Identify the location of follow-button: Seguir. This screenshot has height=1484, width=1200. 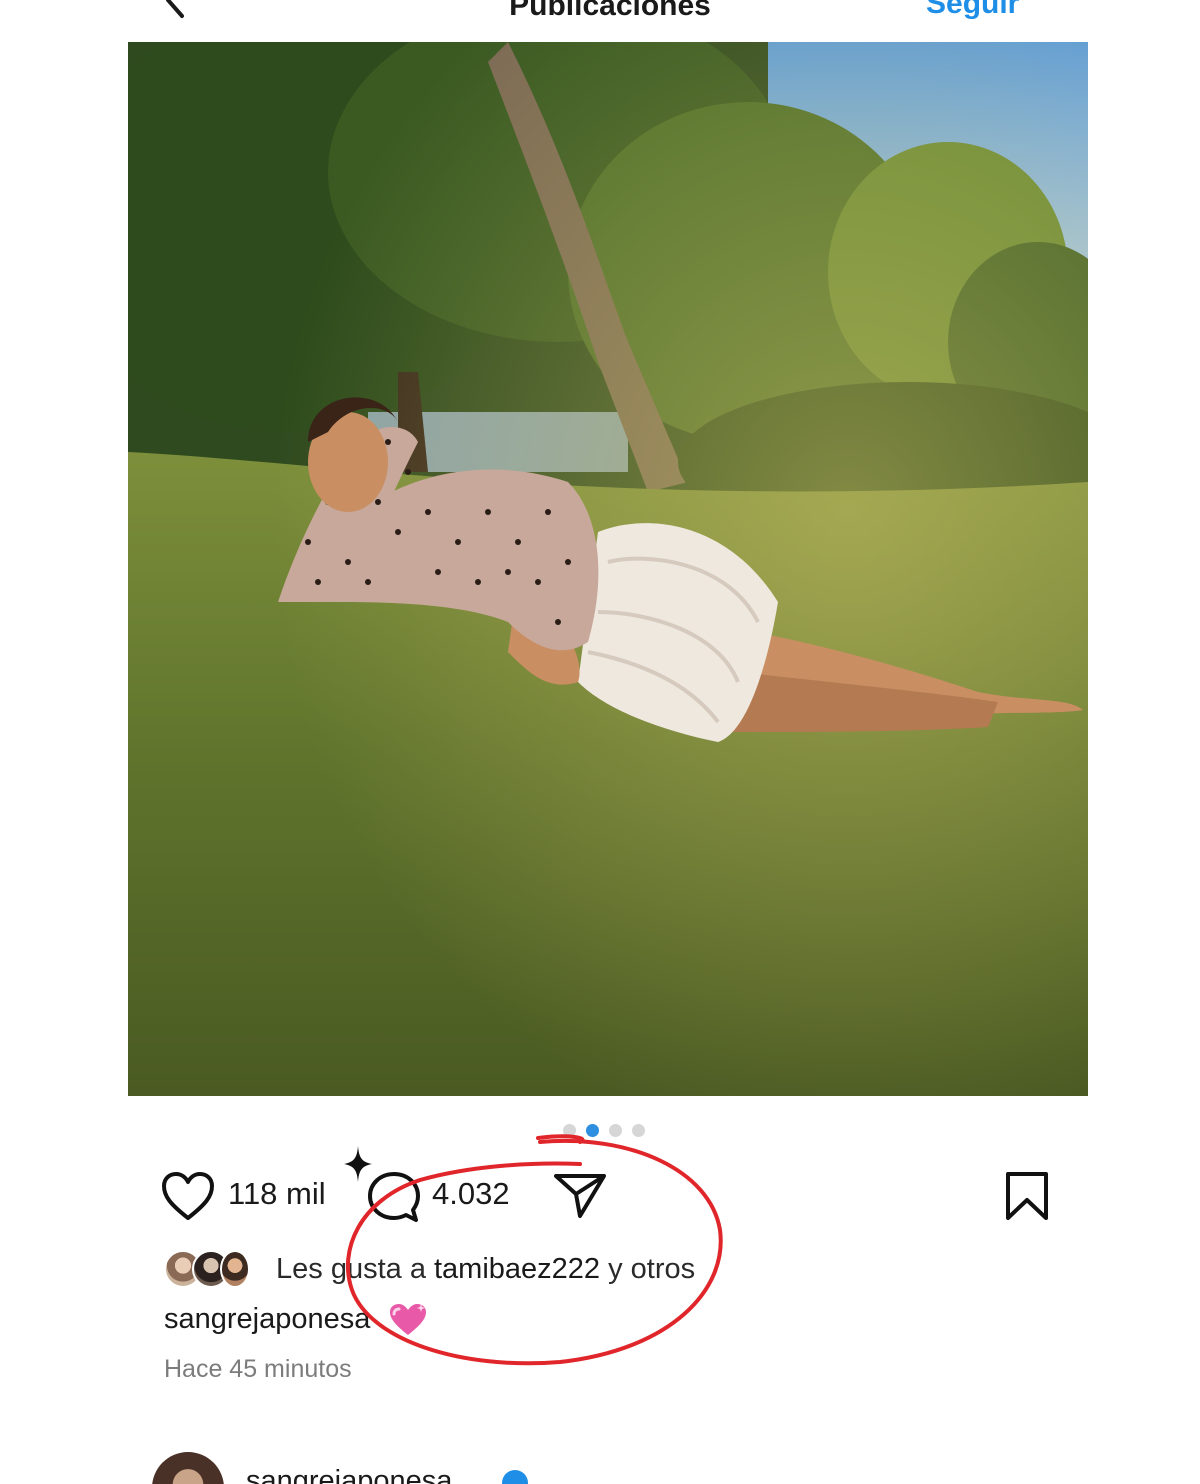
(972, 11).